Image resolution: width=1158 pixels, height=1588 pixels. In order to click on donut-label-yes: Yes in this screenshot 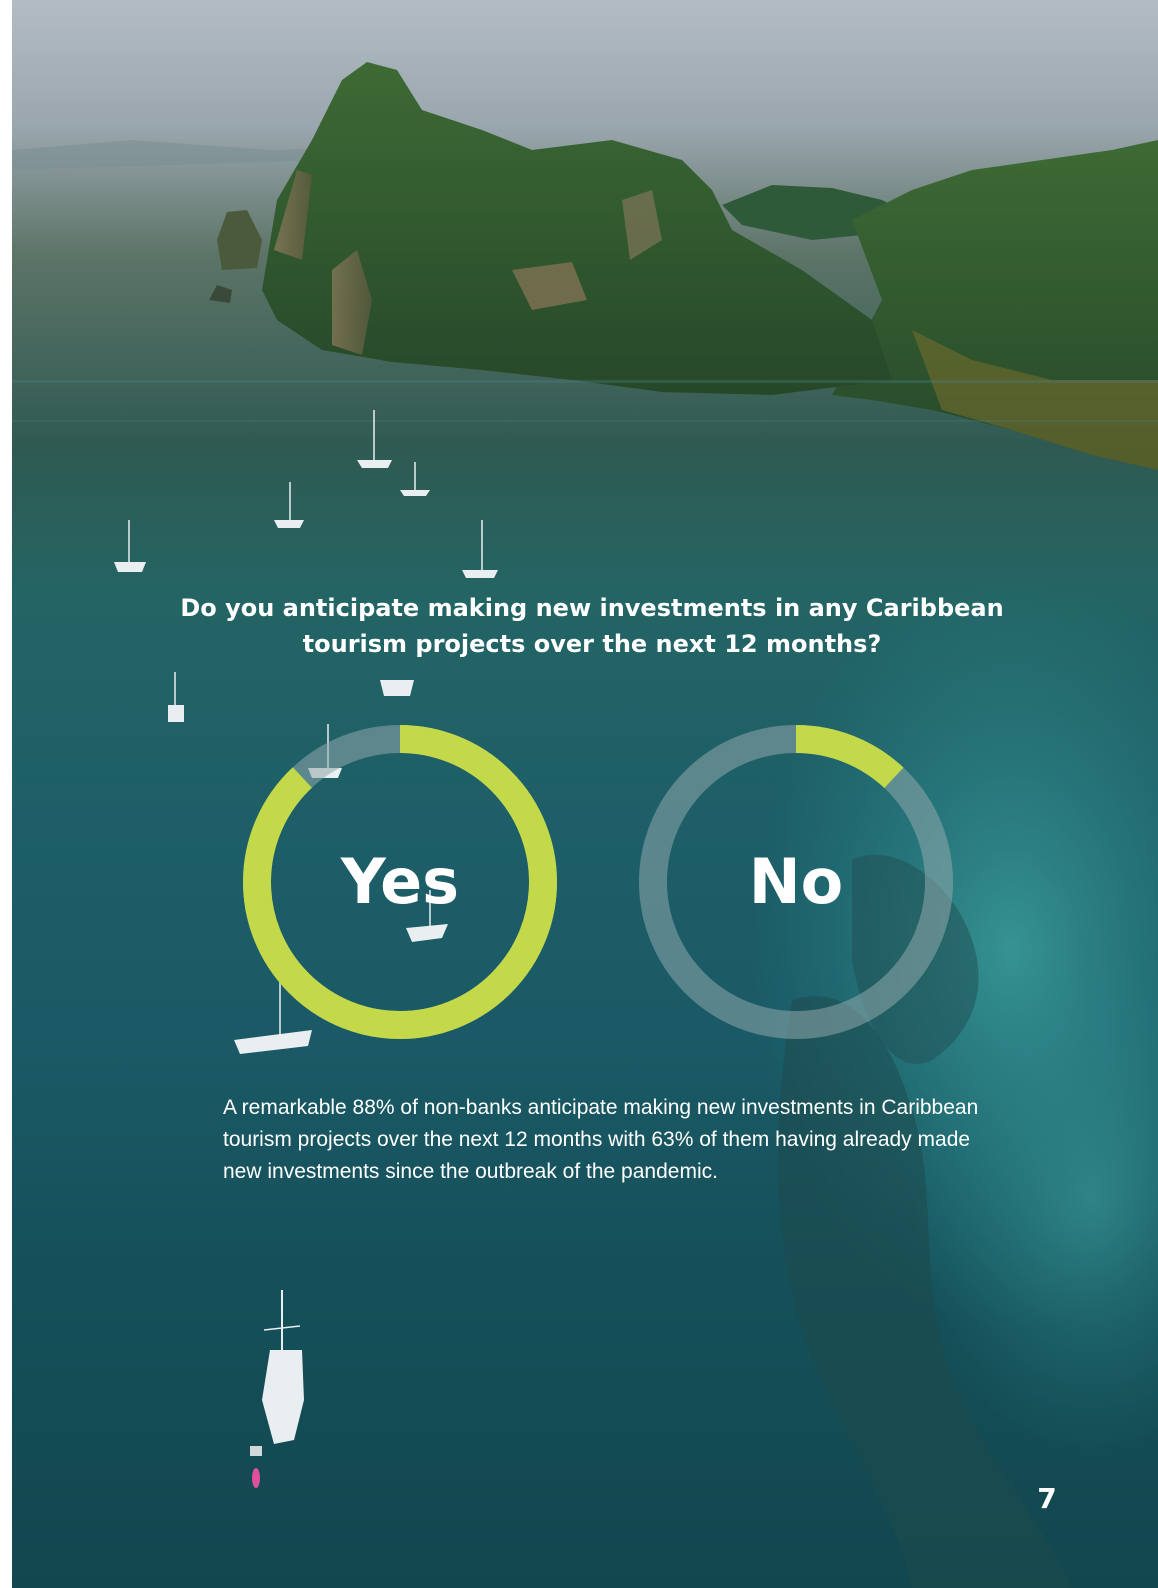, I will do `click(400, 881)`.